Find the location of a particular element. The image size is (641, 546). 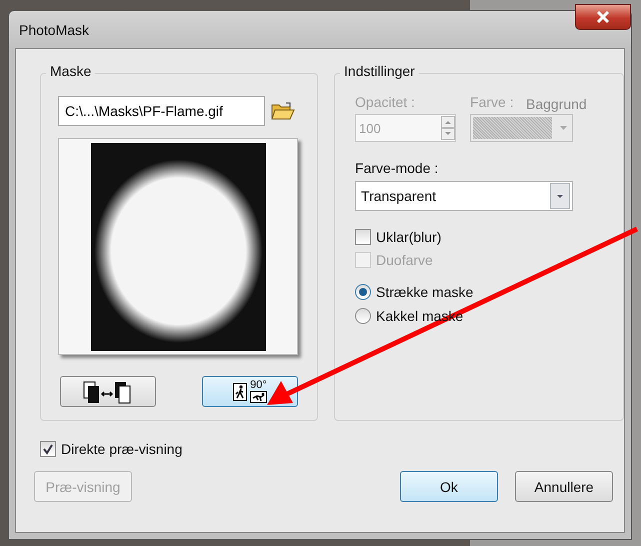

swap-button is located at coordinates (108, 391).